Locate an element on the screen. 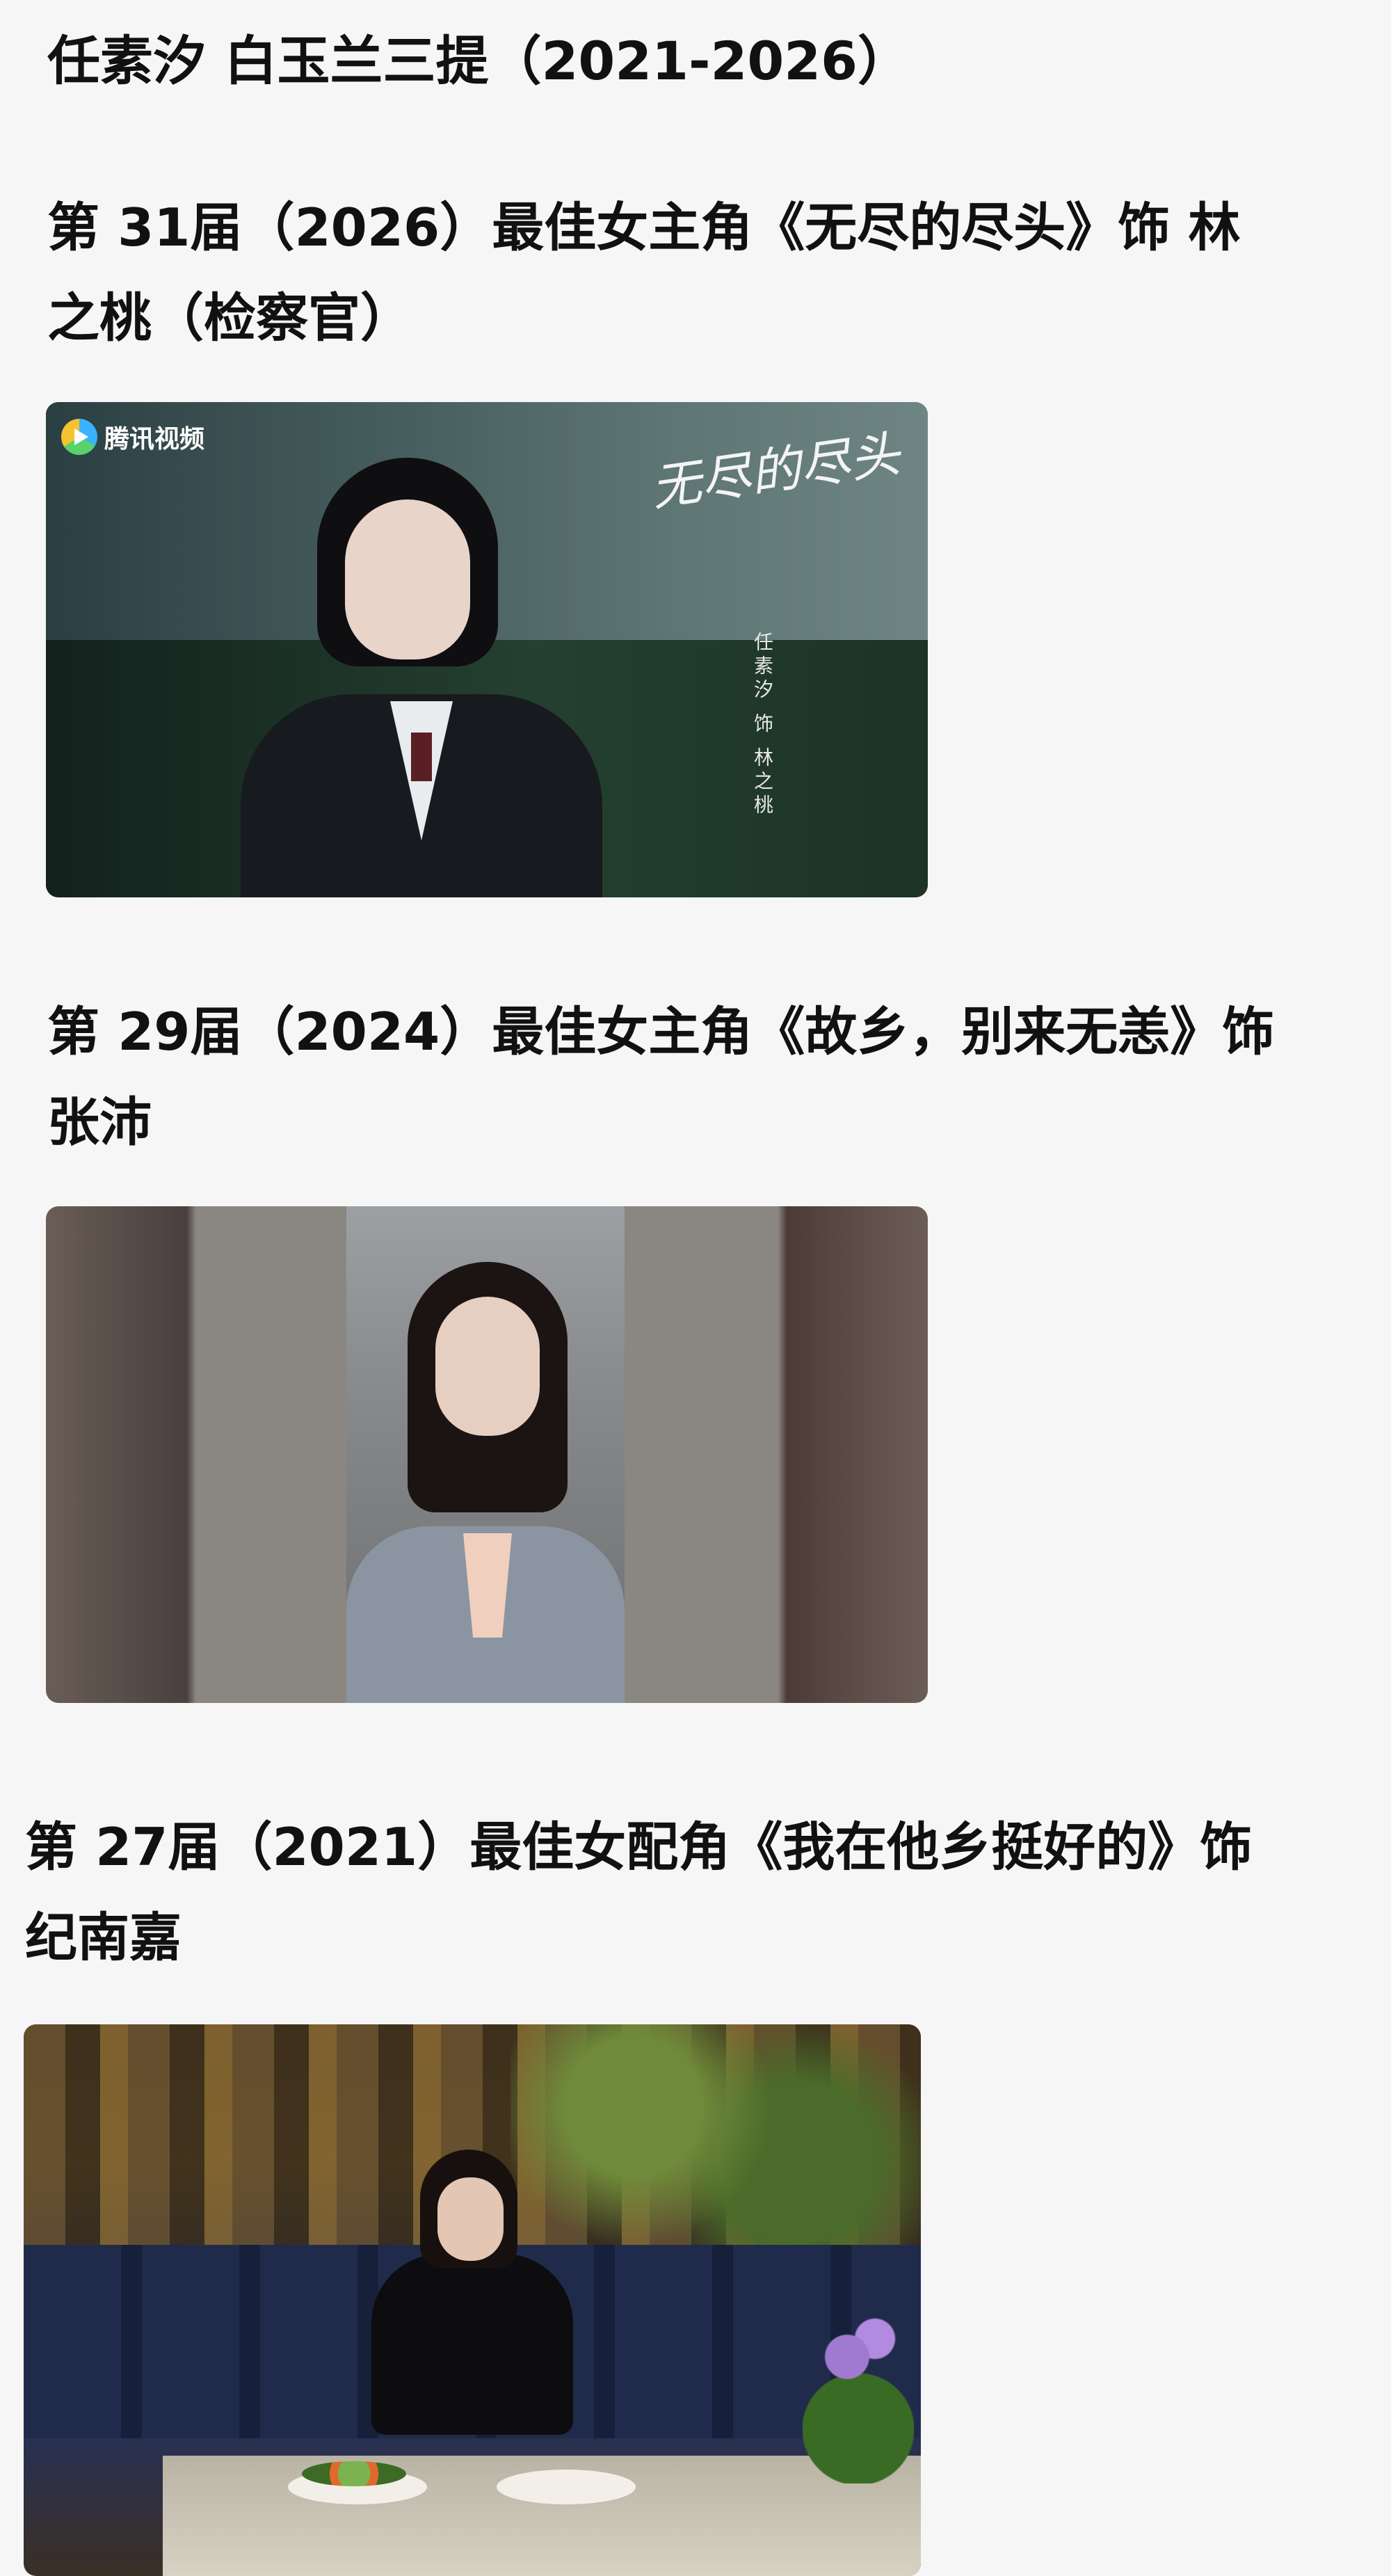  award-heading-2026: 第 31届（2026）最佳女主角《无尽的尽头》饰 林 之桃（检察官） is located at coordinates (643, 272).